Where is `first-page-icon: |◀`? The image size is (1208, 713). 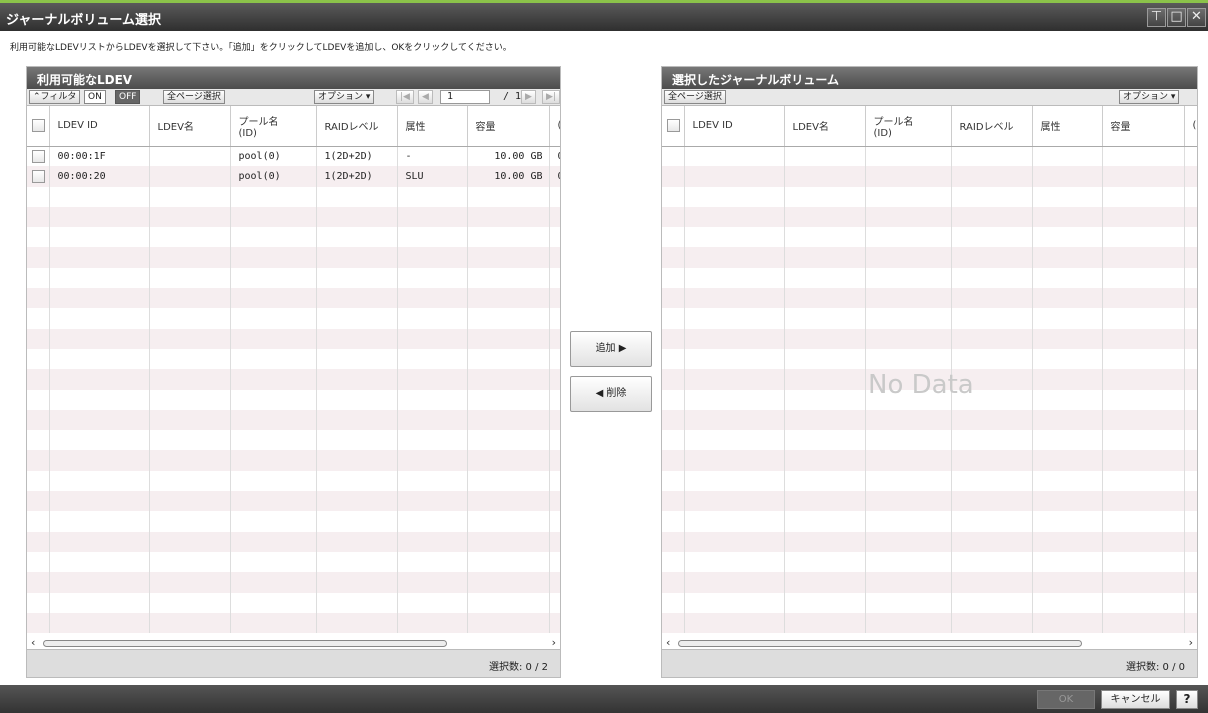
first-page-icon: |◀ is located at coordinates (405, 97).